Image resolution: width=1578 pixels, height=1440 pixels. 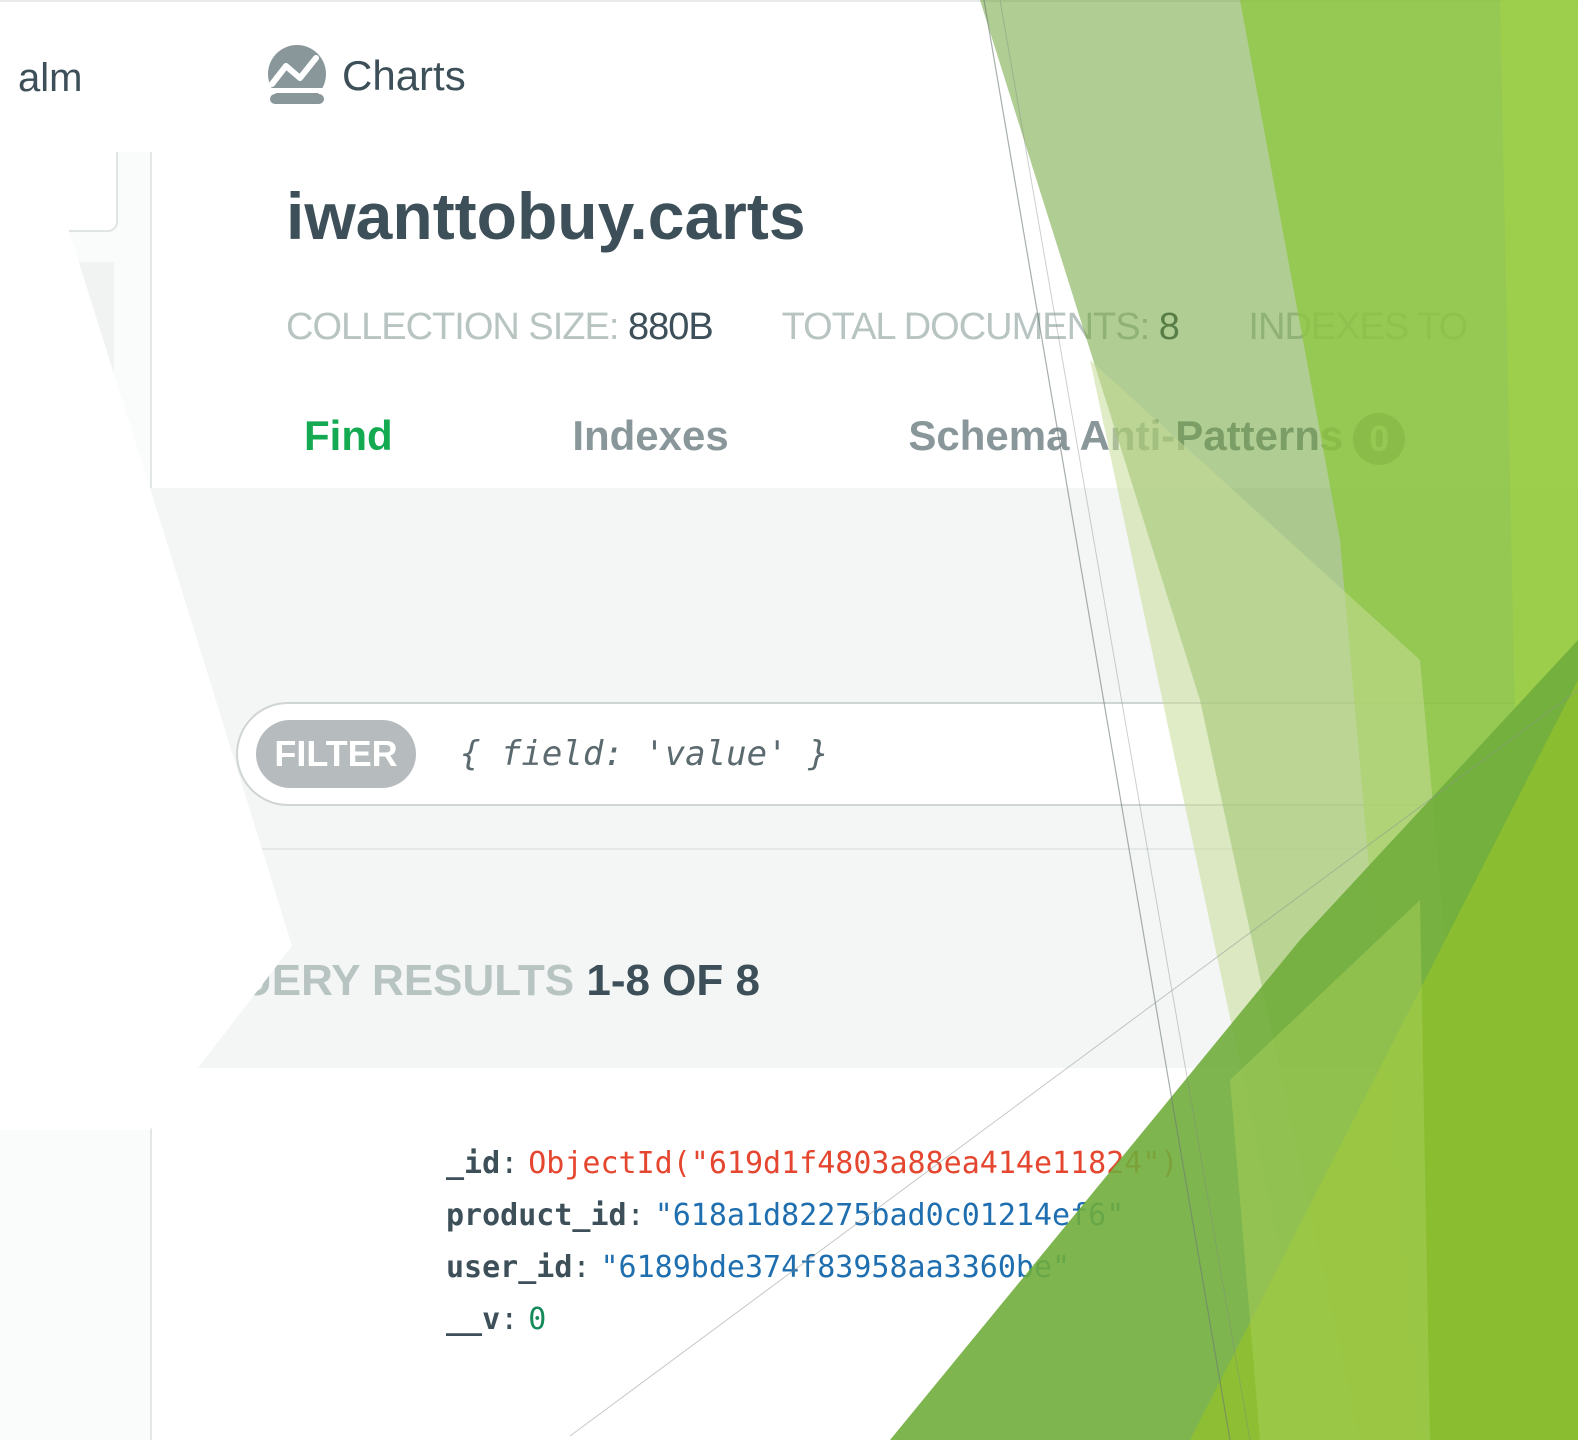 I want to click on charts-label: Charts, so click(x=404, y=75).